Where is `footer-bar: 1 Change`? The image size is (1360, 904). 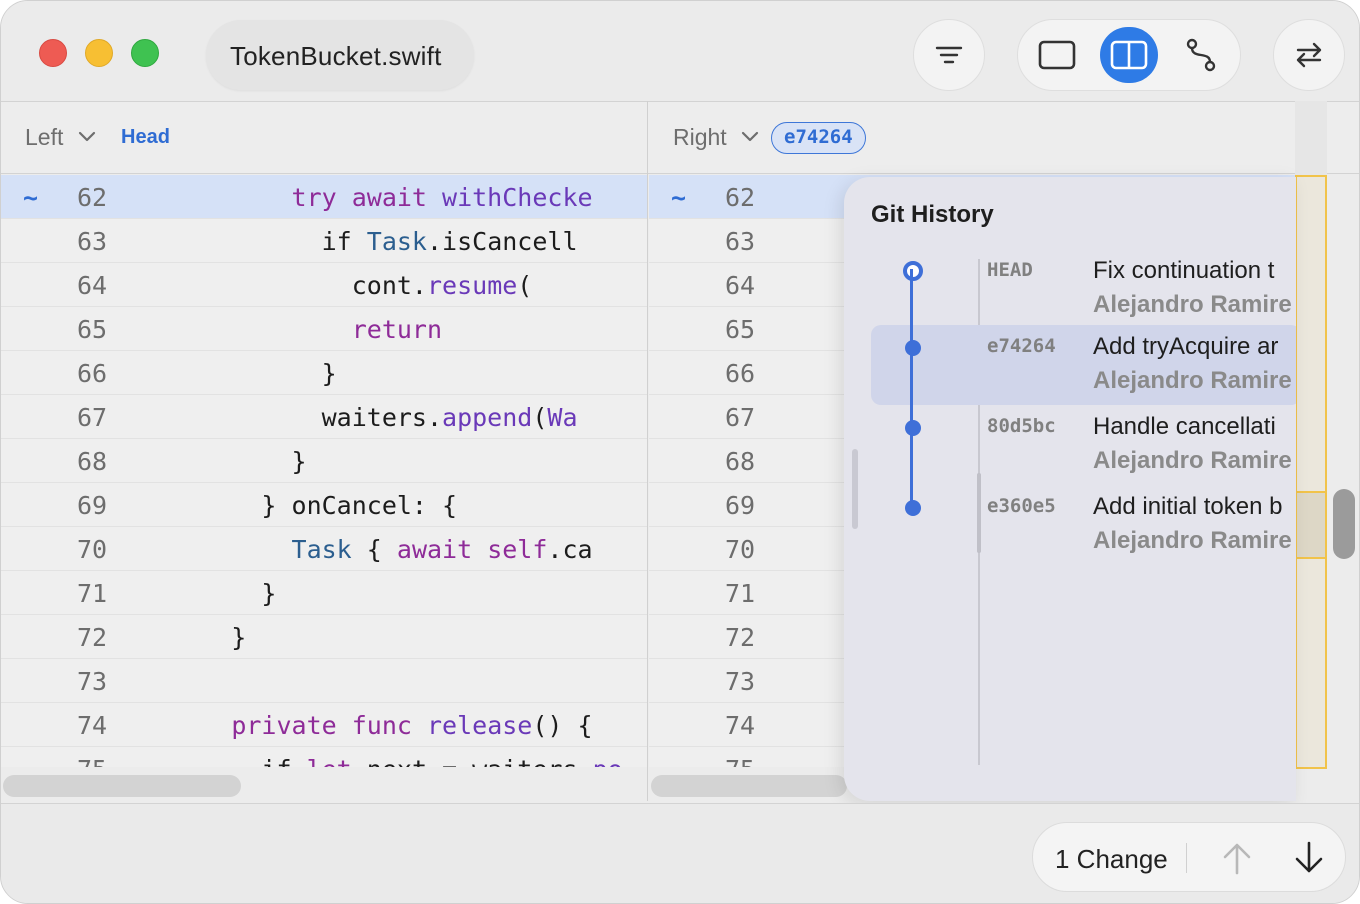
footer-bar: 1 Change is located at coordinates (680, 853).